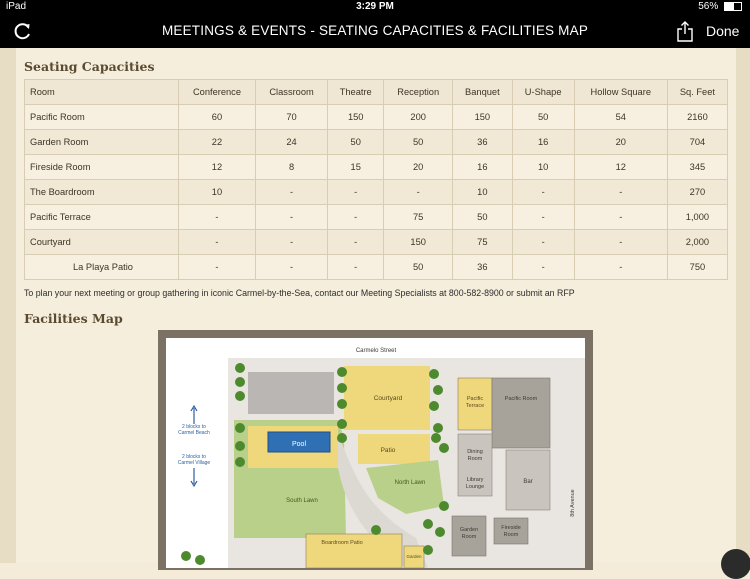 Image resolution: width=750 pixels, height=579 pixels. What do you see at coordinates (697, 117) in the screenshot?
I see `table-cell: 2160` at bounding box center [697, 117].